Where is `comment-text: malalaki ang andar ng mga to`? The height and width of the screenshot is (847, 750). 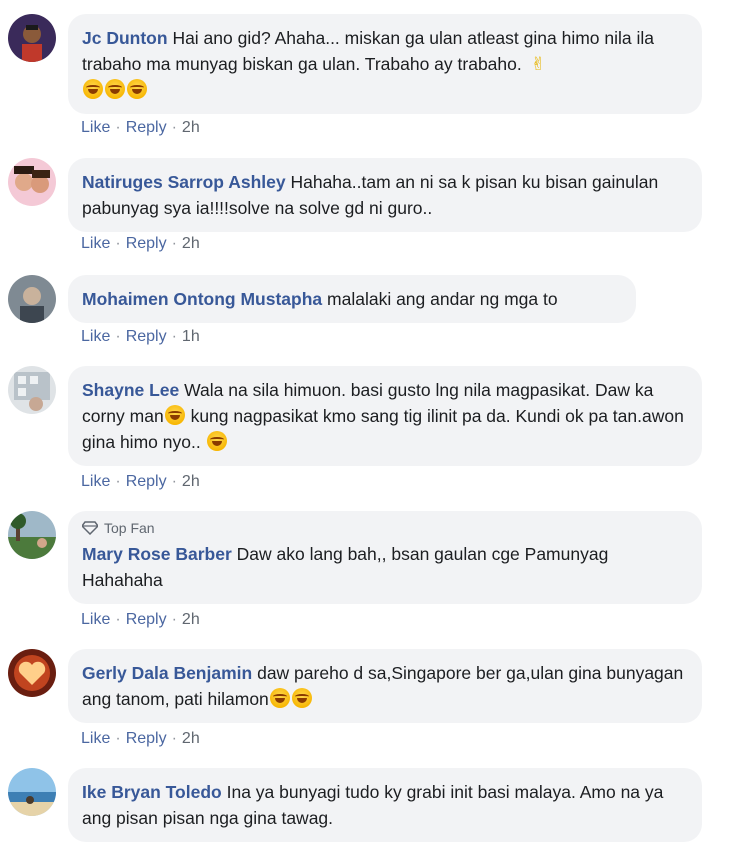
comment-text: malalaki ang andar ng mga to is located at coordinates (442, 299).